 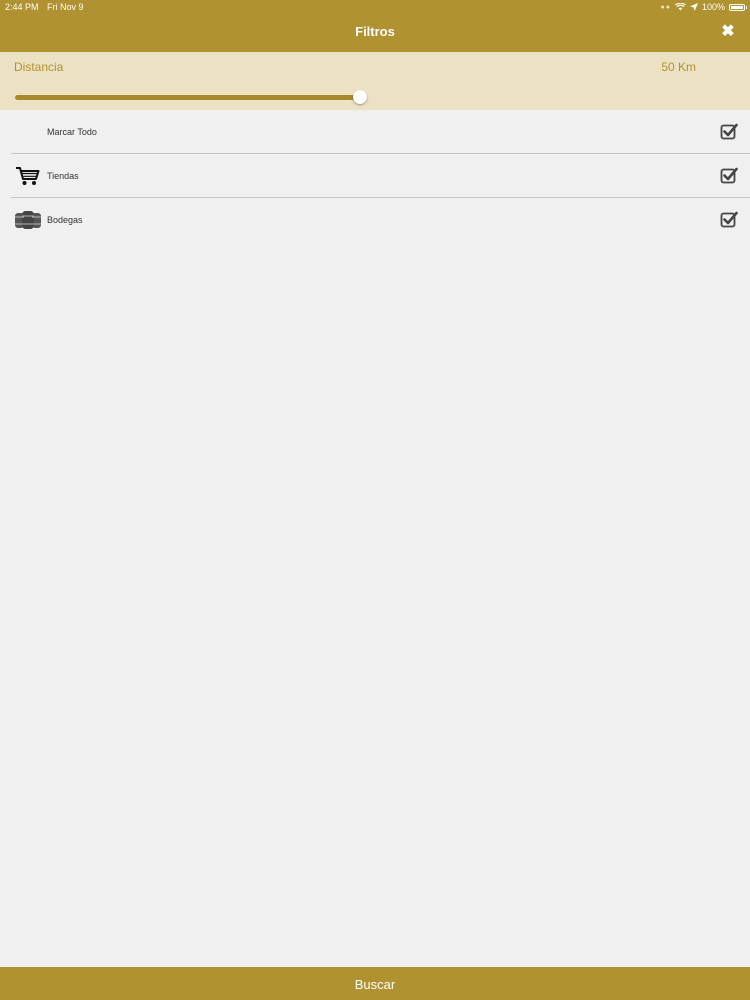 What do you see at coordinates (713, 7) in the screenshot?
I see `battery-percent: 100%` at bounding box center [713, 7].